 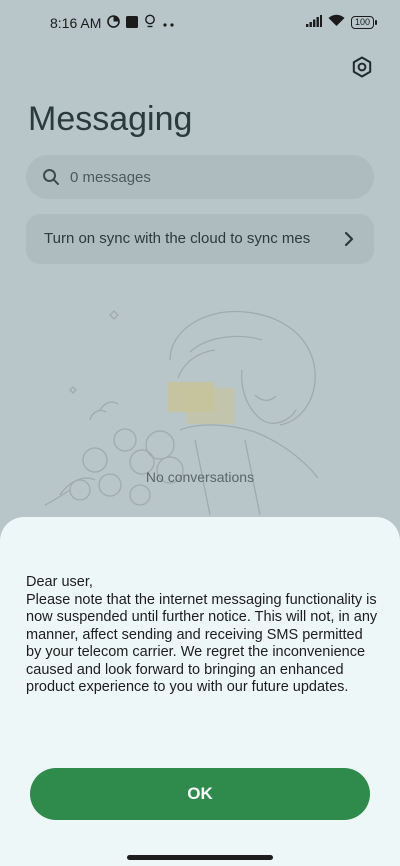 I want to click on settings-button, so click(x=362, y=67).